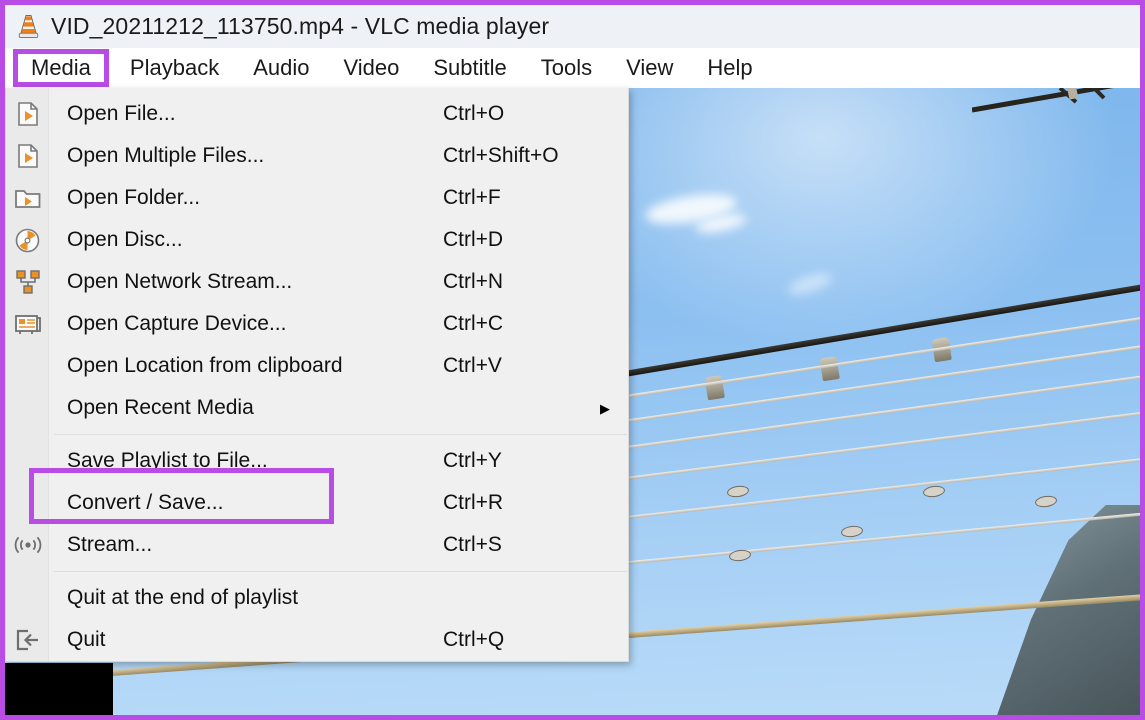  Describe the element at coordinates (473, 281) in the screenshot. I see `menu-item-shortcut: Ctrl+N` at that location.